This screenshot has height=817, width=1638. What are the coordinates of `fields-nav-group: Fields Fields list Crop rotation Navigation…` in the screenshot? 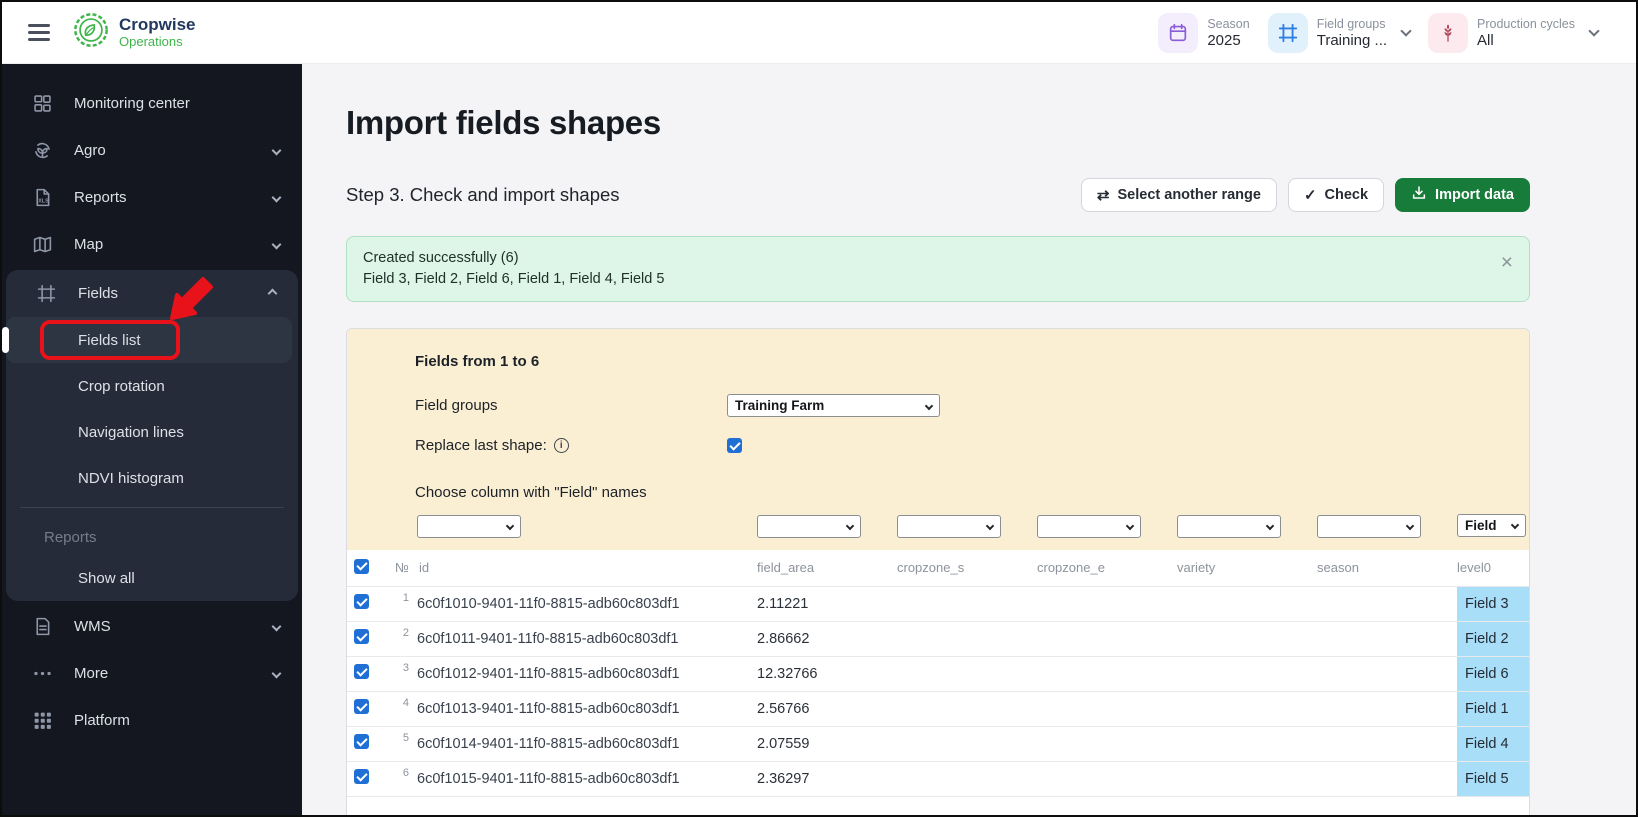 It's located at (152, 435).